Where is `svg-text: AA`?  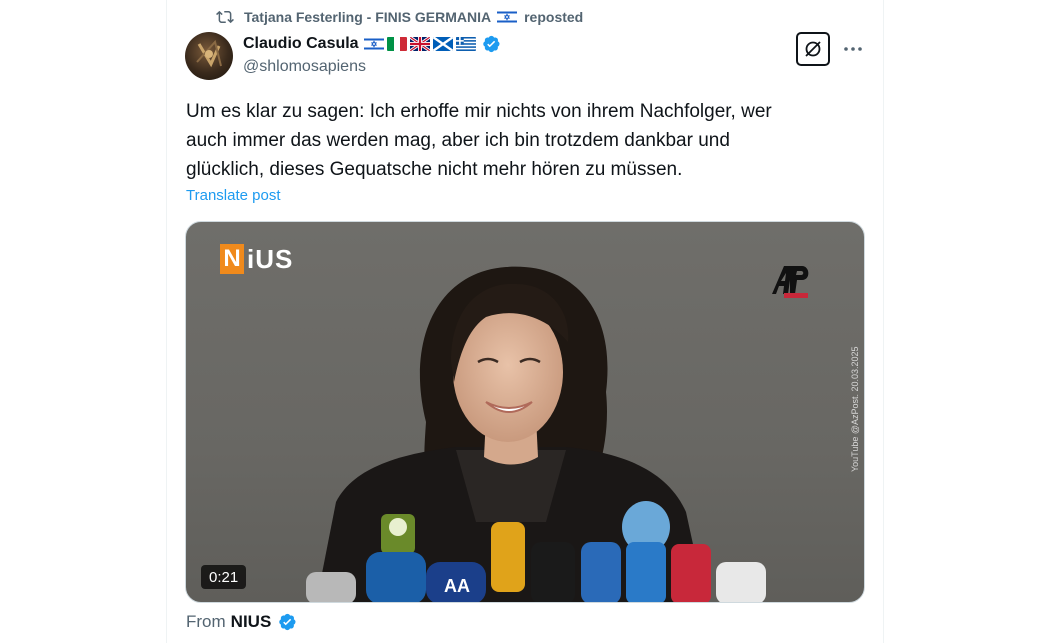 svg-text: AA is located at coordinates (457, 586).